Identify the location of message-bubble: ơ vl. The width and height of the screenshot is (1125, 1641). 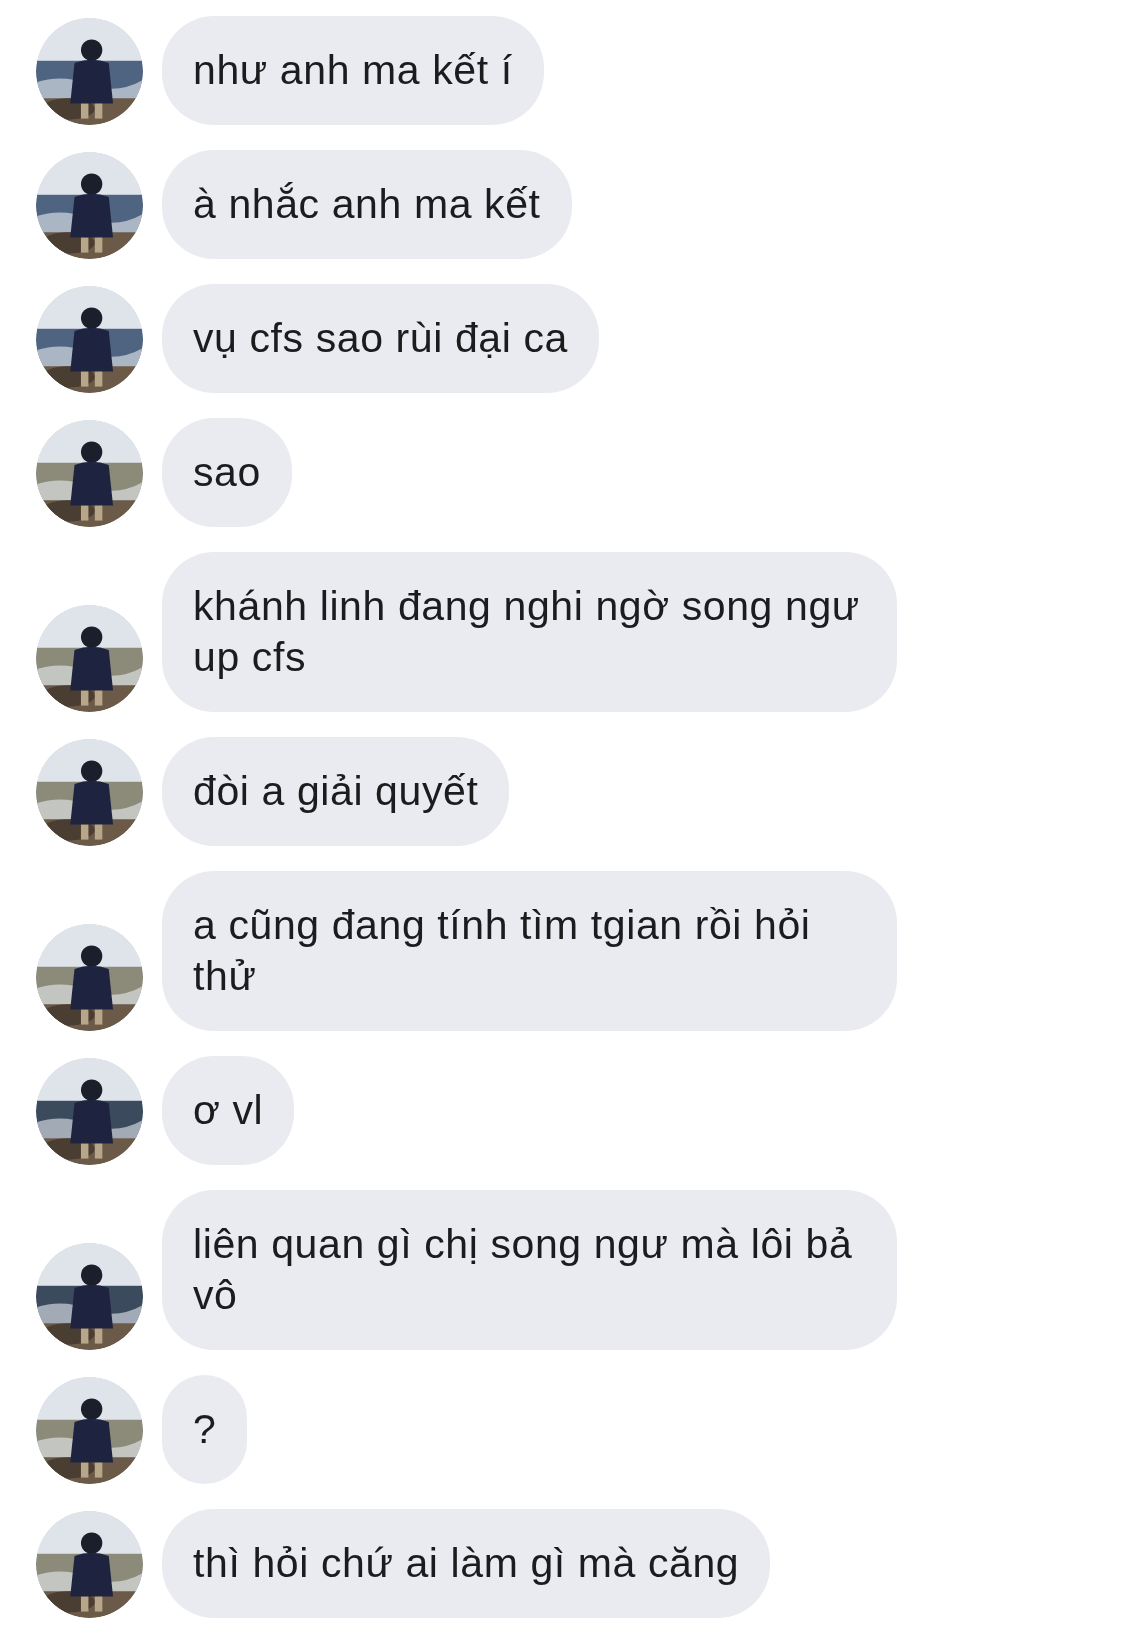
(228, 1110).